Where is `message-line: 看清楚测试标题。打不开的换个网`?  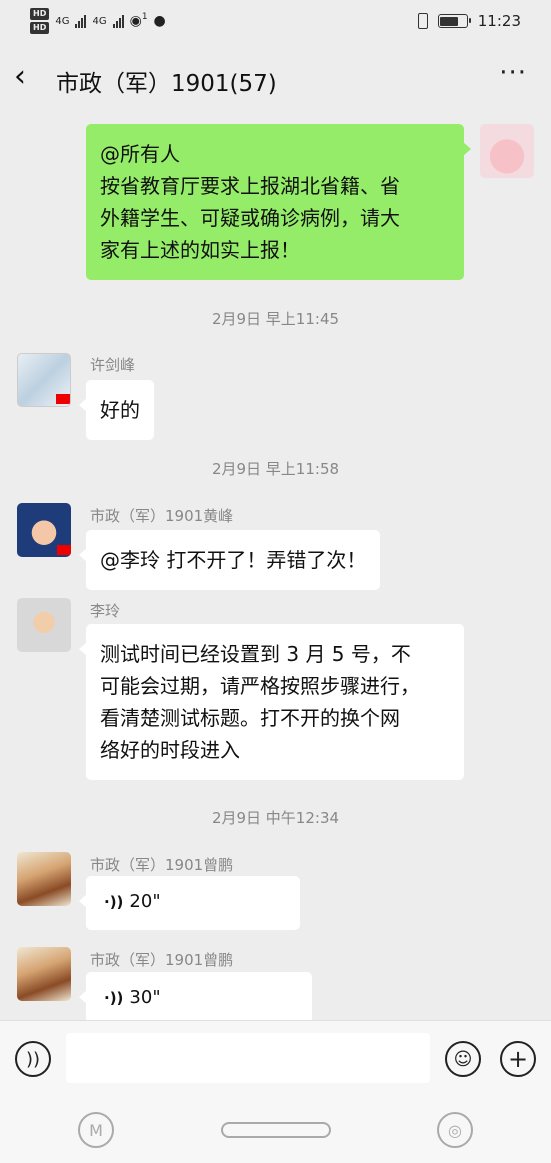
message-line: 看清楚测试标题。打不开的换个网 is located at coordinates (250, 718).